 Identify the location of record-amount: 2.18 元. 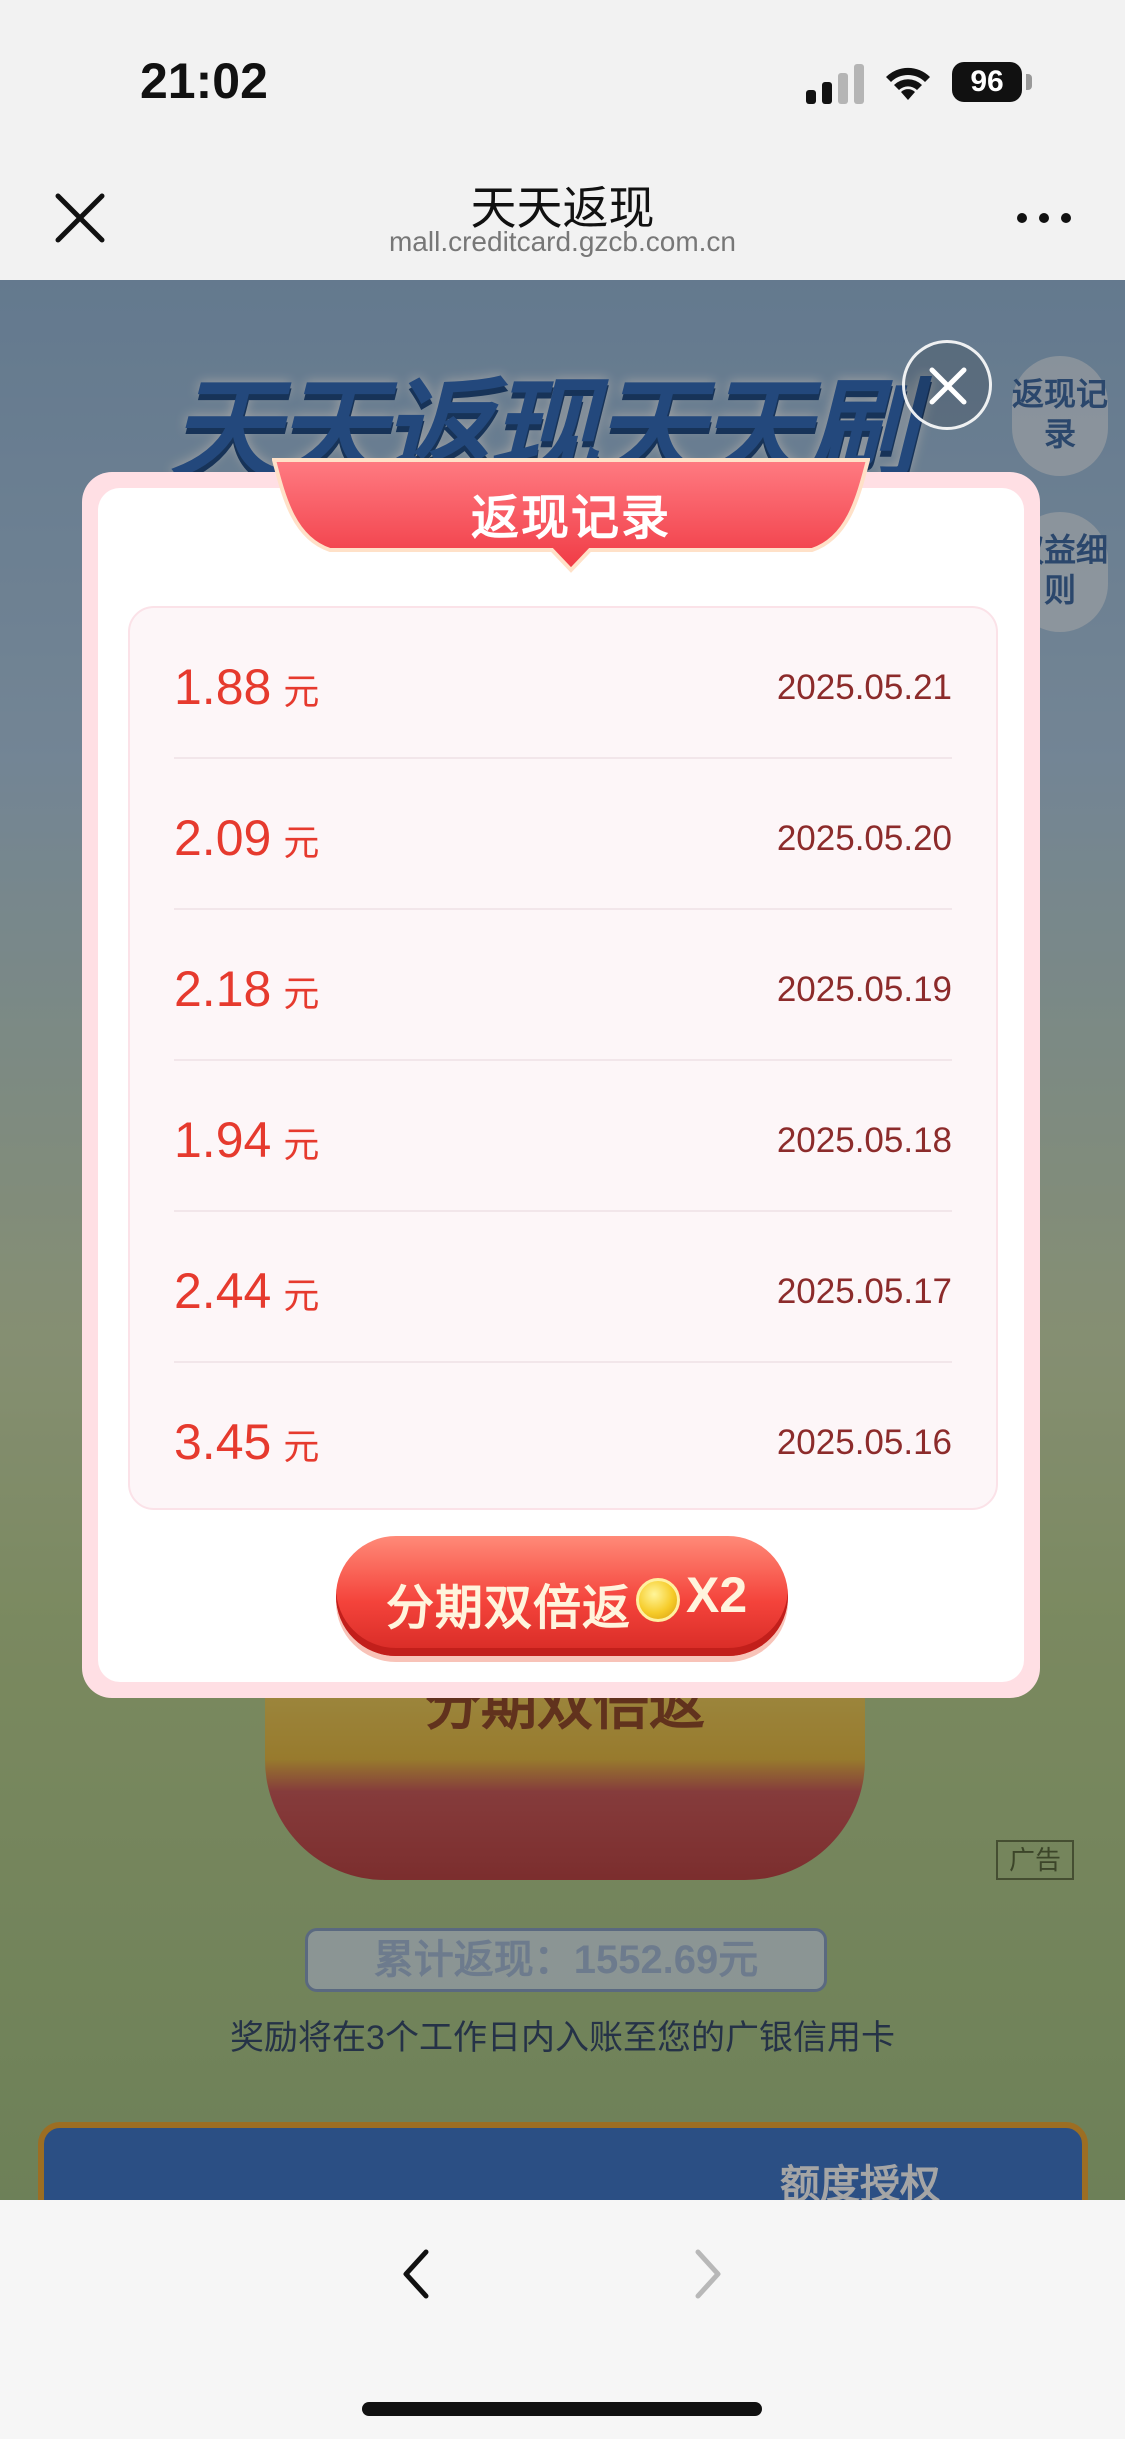
(246, 989).